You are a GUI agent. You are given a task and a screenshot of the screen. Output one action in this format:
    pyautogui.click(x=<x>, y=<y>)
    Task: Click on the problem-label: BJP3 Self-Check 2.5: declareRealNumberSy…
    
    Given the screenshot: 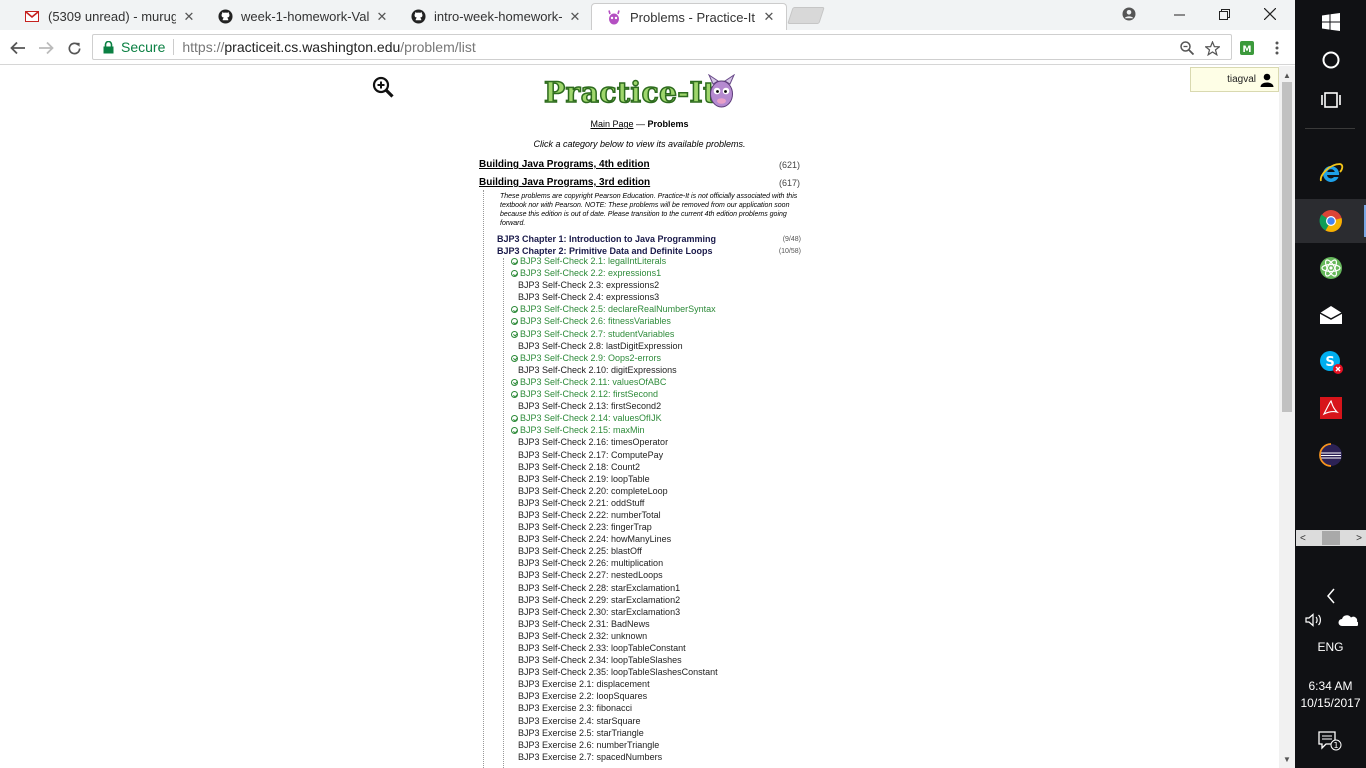 What is the action you would take?
    pyautogui.click(x=618, y=309)
    